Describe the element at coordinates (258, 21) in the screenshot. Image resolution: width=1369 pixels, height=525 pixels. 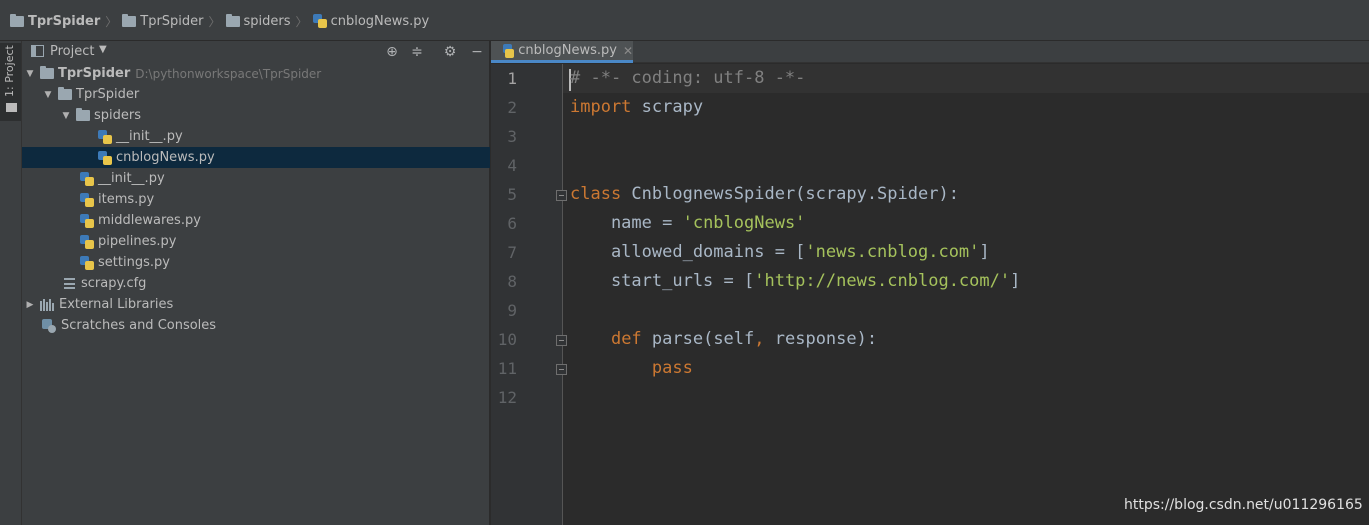
I see `breadcrumb-item-spiders: spiders` at that location.